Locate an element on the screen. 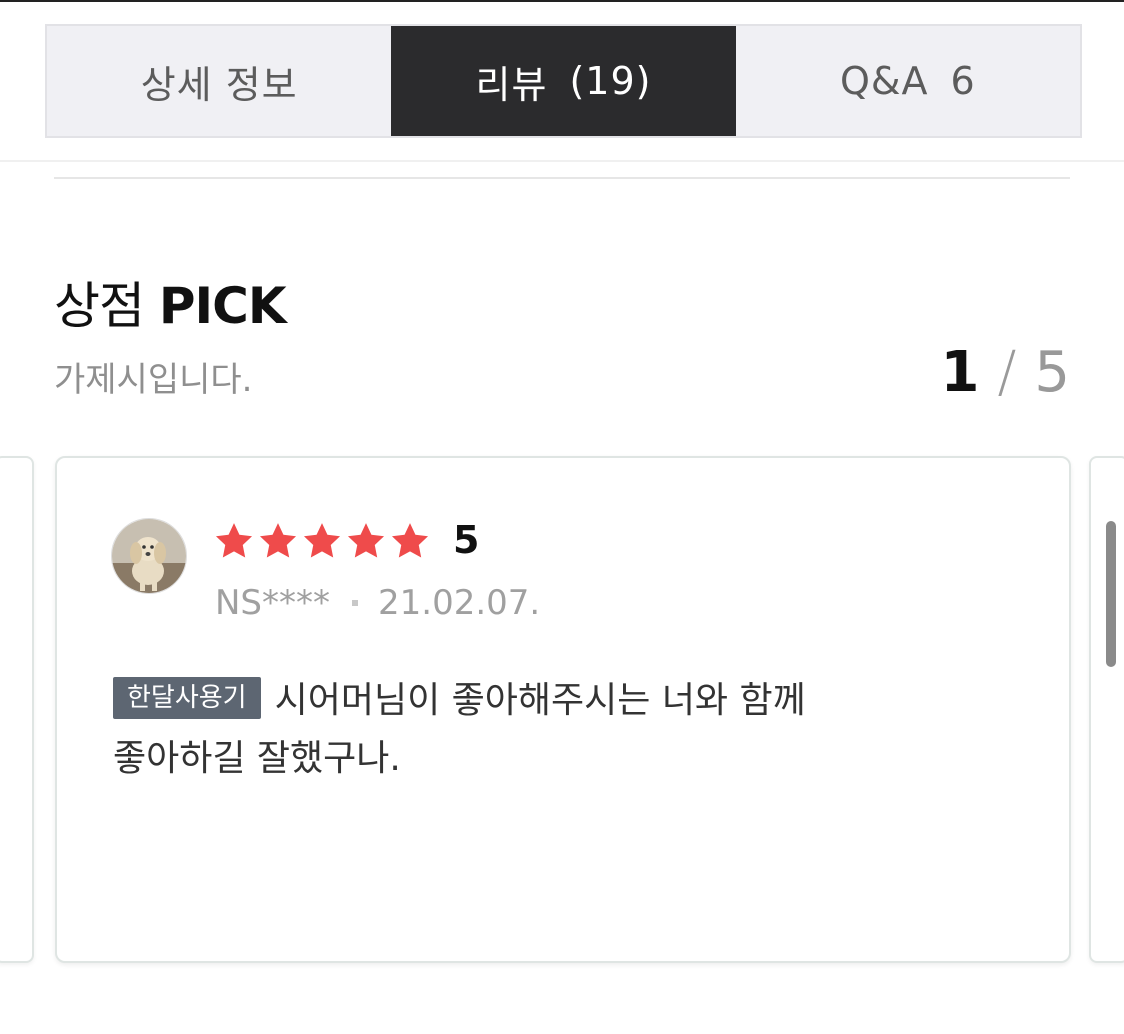 The width and height of the screenshot is (1124, 1034). vertical-scrollbar is located at coordinates (1111, 594).